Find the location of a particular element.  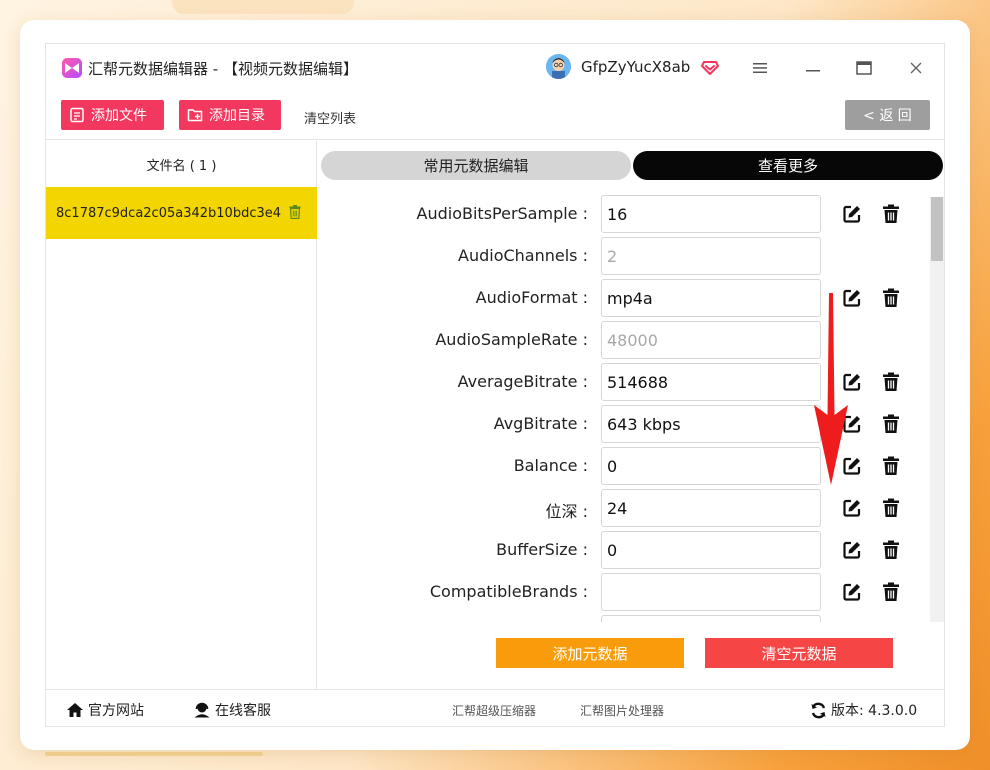

minimize-icon is located at coordinates (813, 68).